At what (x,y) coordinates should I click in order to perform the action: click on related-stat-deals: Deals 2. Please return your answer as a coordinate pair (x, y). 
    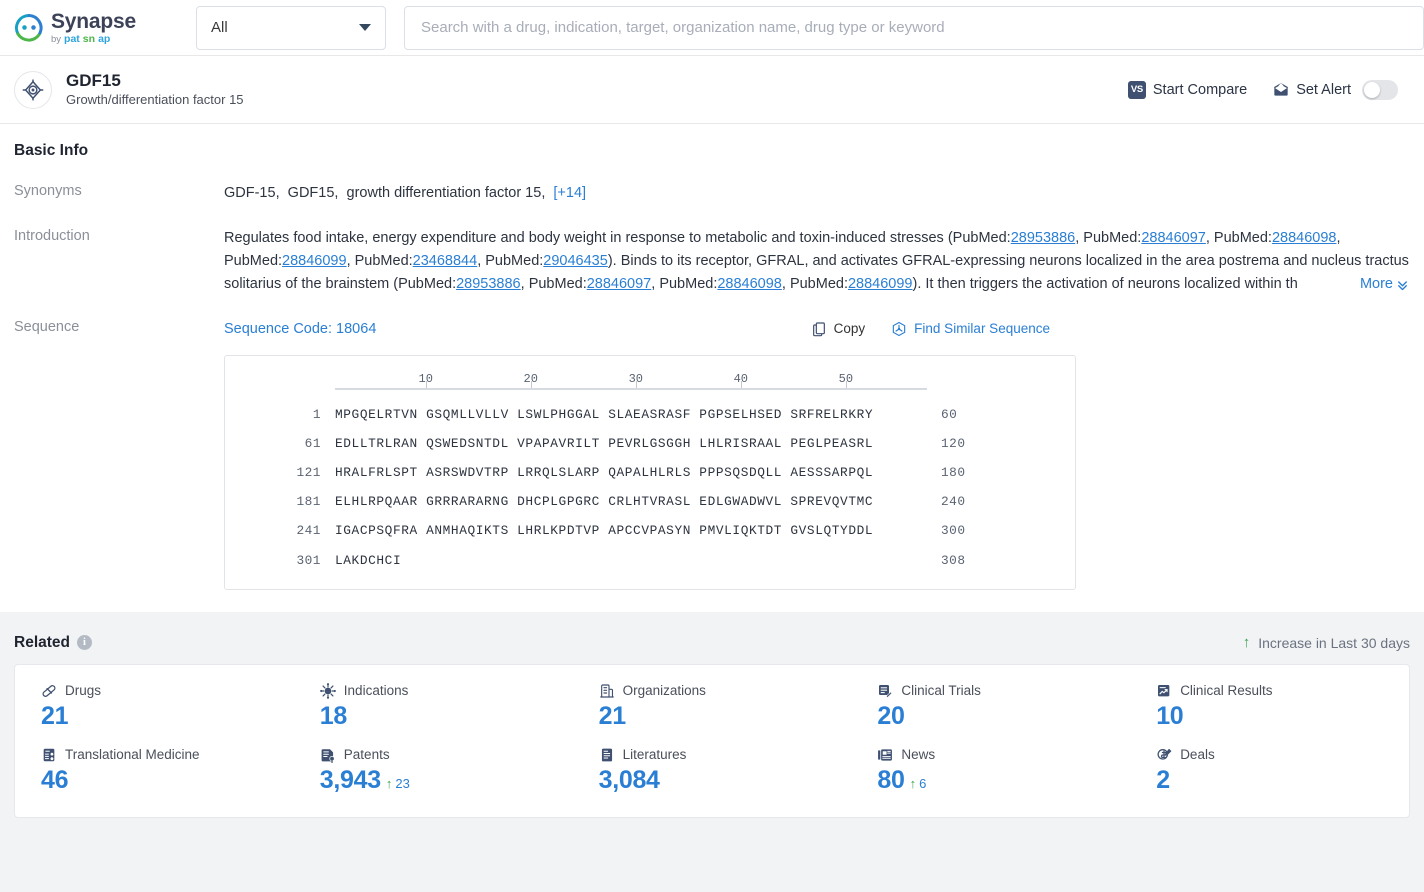
    Looking at the image, I should click on (1269, 771).